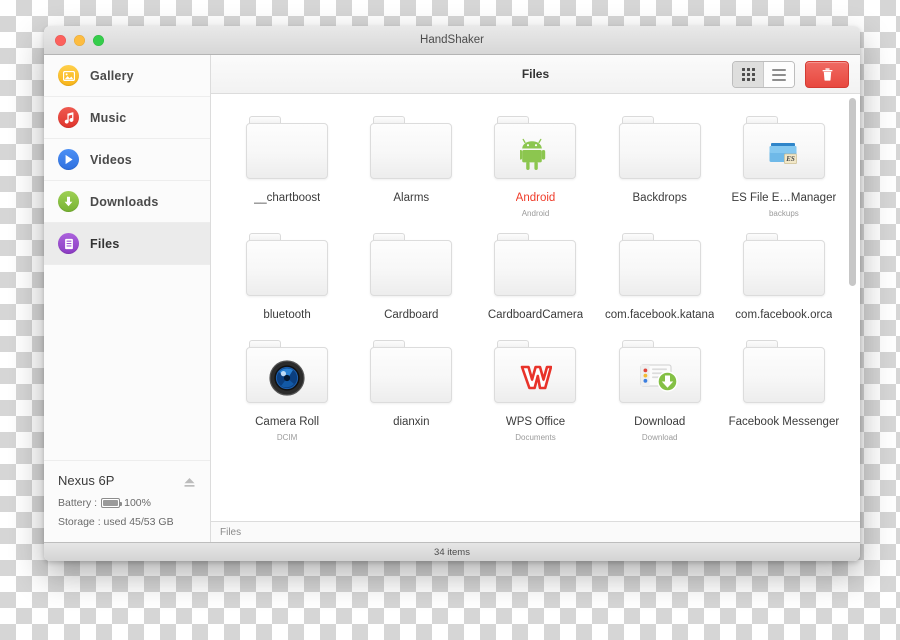 Image resolution: width=900 pixels, height=640 pixels. I want to click on file-item: Facebook Messenger, so click(784, 391).